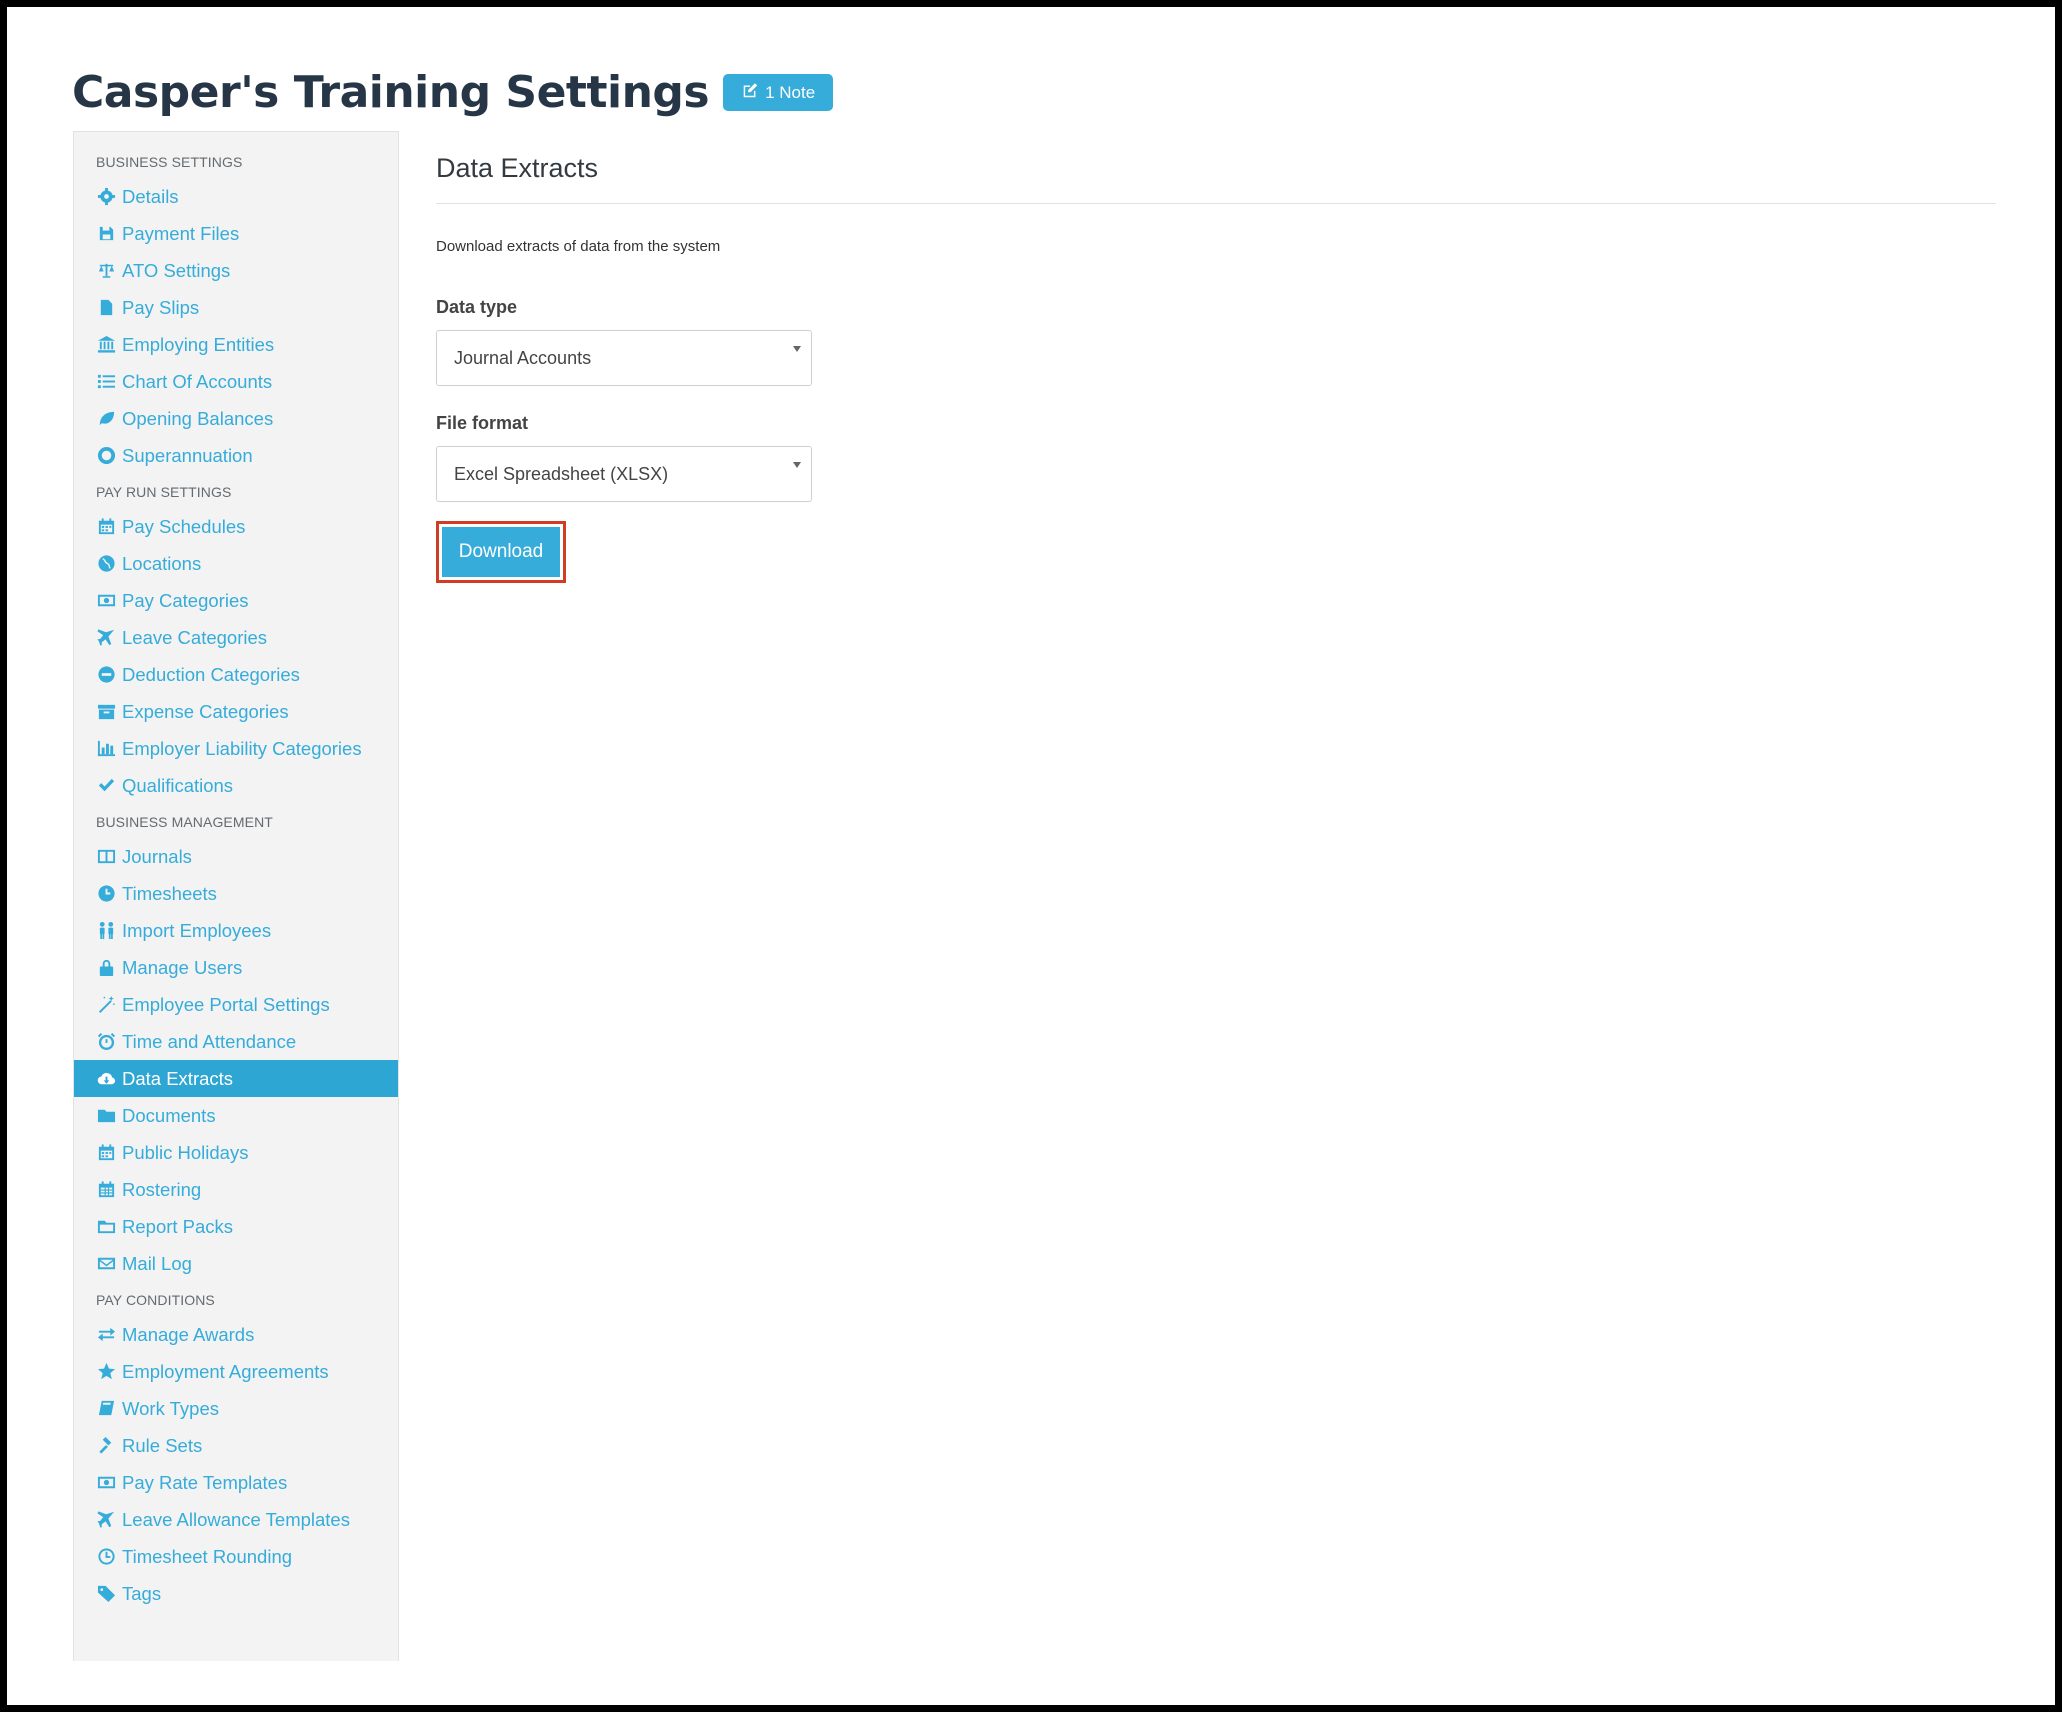 Image resolution: width=2062 pixels, height=1712 pixels. Describe the element at coordinates (501, 552) in the screenshot. I see `download-button: Download` at that location.